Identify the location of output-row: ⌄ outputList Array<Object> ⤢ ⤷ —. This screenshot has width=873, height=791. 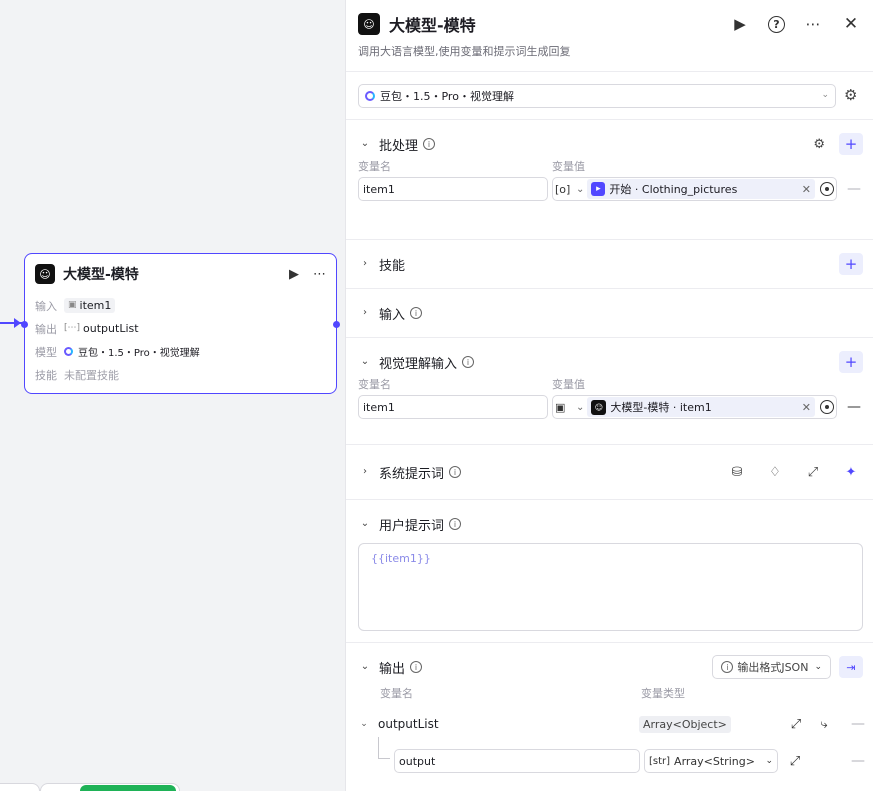
(611, 724).